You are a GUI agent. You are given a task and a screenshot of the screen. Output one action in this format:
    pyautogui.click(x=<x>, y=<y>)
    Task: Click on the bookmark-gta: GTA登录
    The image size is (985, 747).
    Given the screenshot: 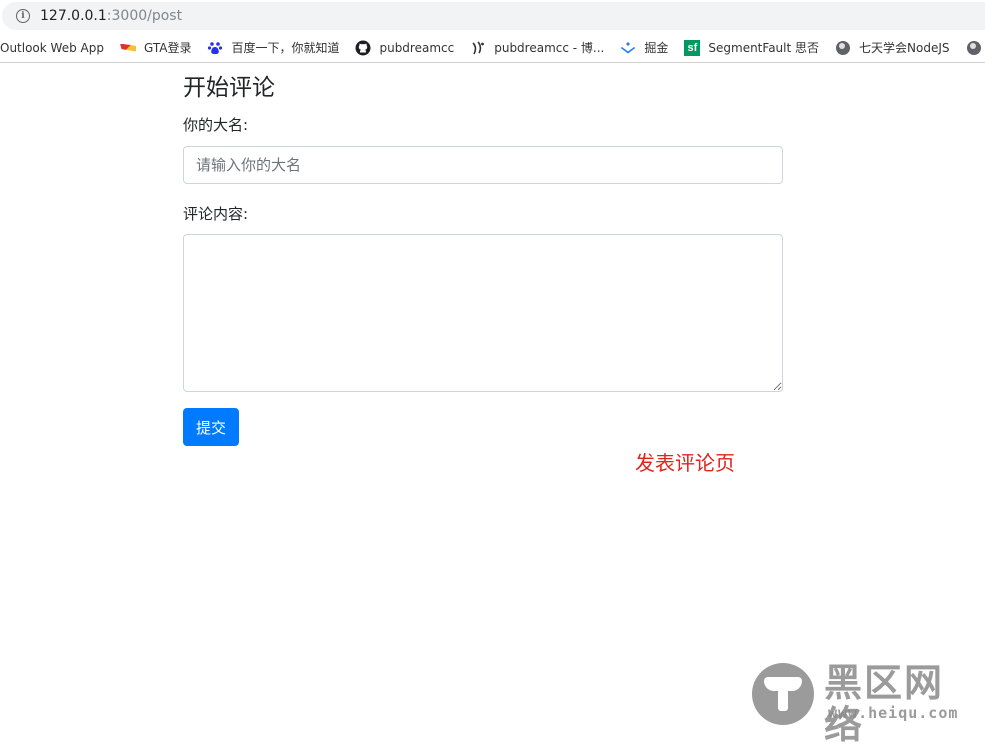 What is the action you would take?
    pyautogui.click(x=155, y=47)
    